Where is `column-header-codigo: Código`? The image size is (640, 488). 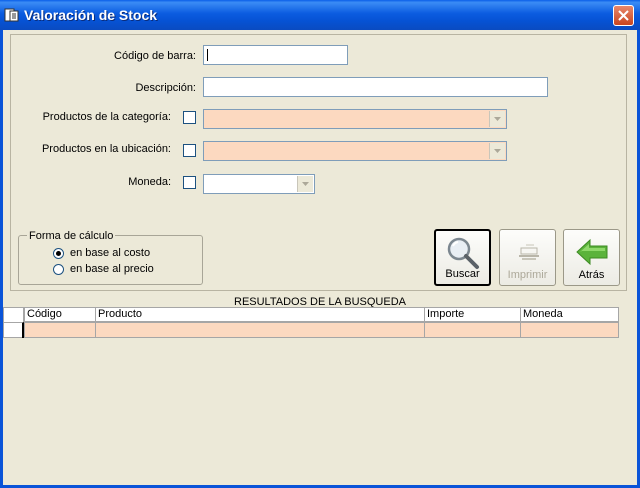
column-header-codigo: Código is located at coordinates (60, 314).